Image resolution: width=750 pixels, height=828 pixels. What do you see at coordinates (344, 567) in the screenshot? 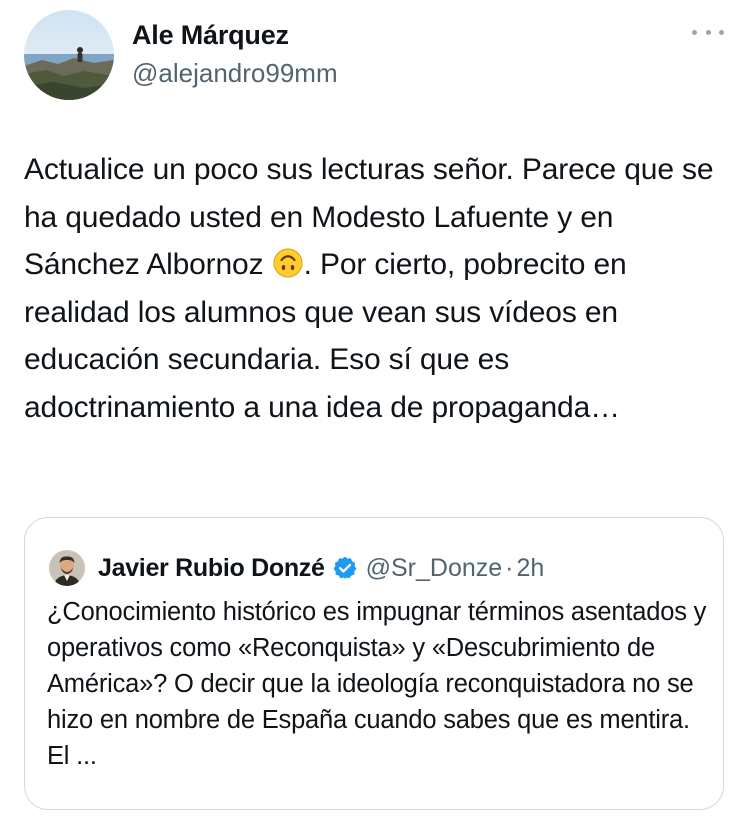
I see `verified-badge-icon` at bounding box center [344, 567].